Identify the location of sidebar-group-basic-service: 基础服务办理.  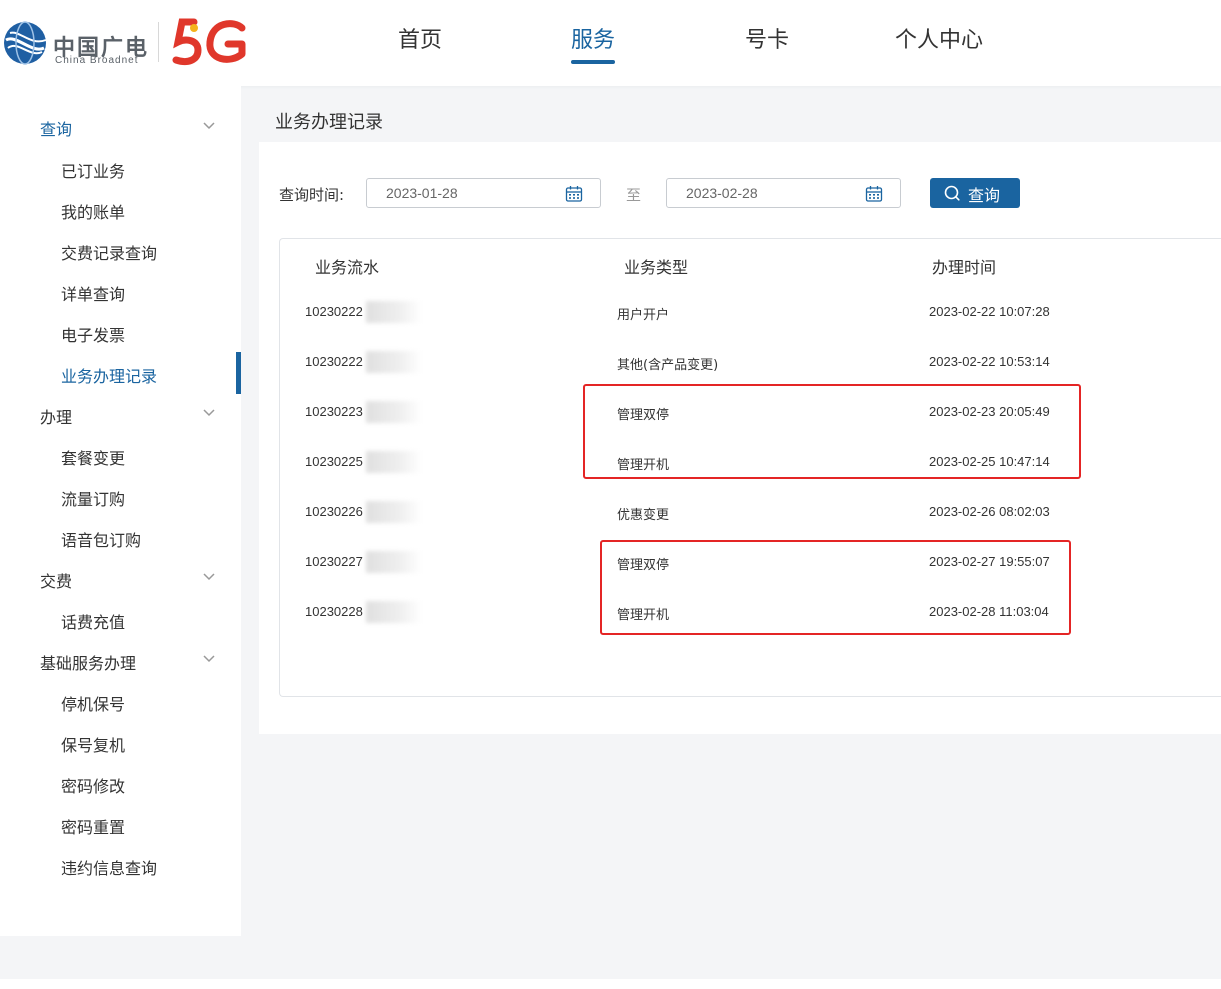
(88, 662).